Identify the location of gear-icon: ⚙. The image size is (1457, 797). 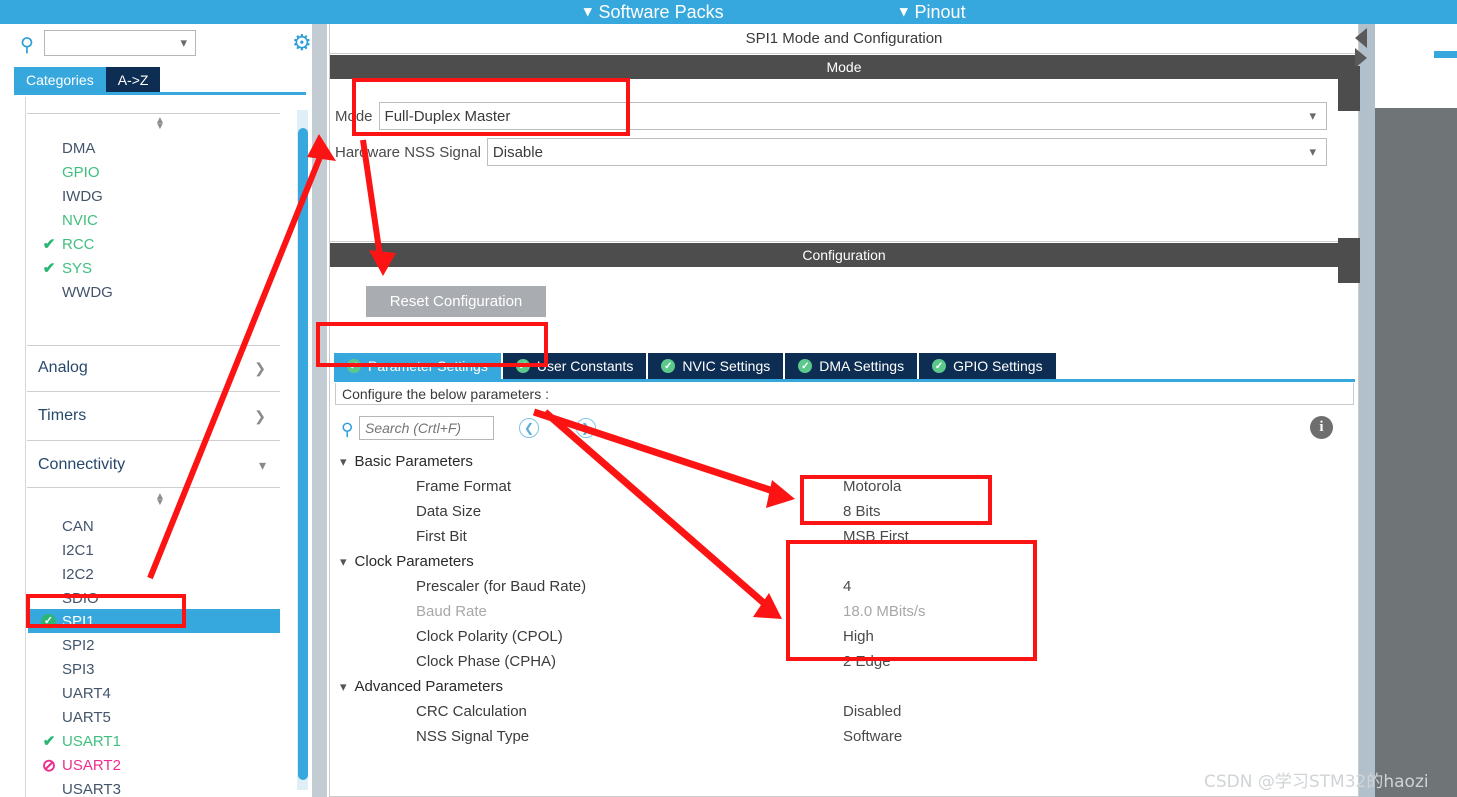
(302, 43).